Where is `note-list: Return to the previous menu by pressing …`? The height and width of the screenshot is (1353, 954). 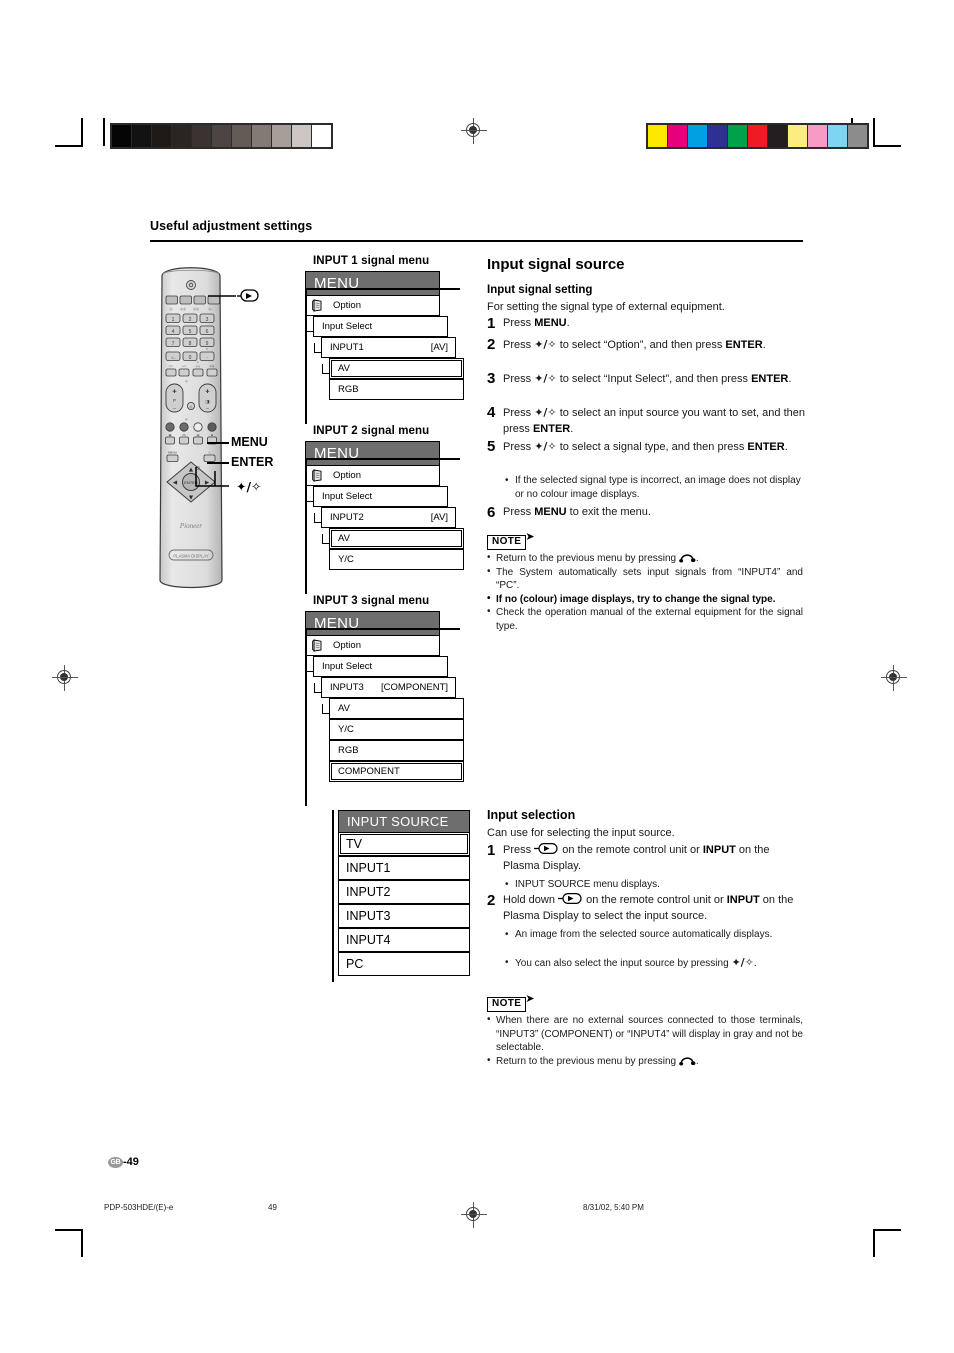 note-list: Return to the previous menu by pressing … is located at coordinates (645, 592).